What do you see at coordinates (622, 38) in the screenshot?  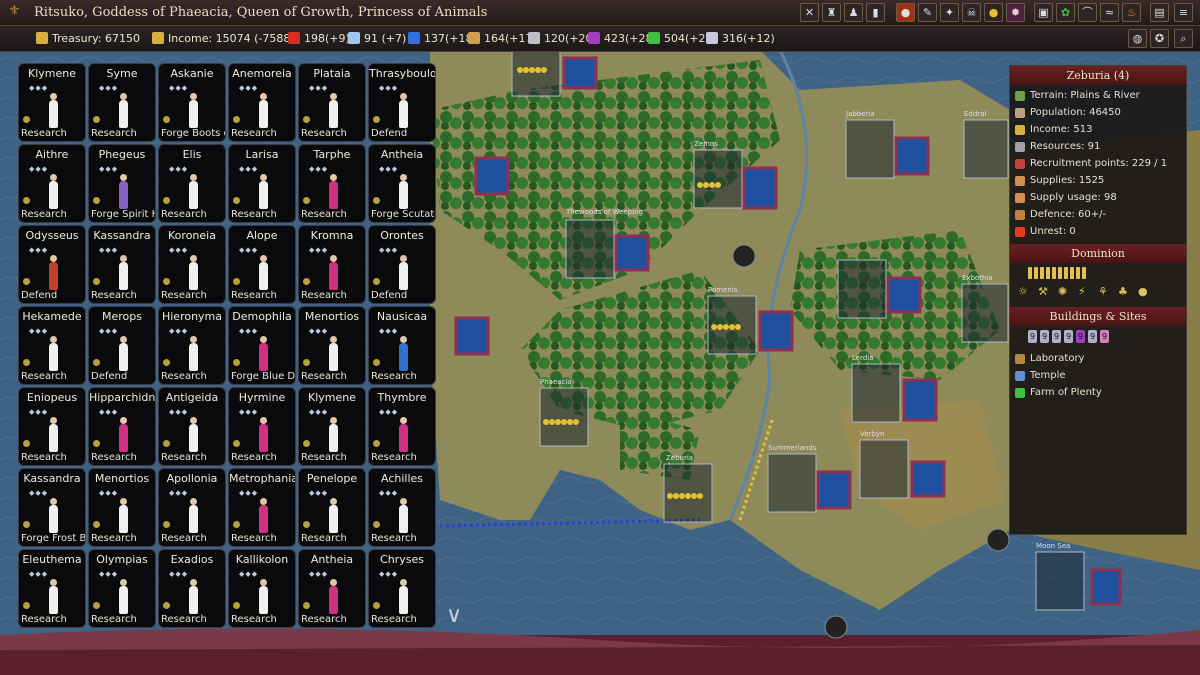 I see `death-gems: 423(+28)` at bounding box center [622, 38].